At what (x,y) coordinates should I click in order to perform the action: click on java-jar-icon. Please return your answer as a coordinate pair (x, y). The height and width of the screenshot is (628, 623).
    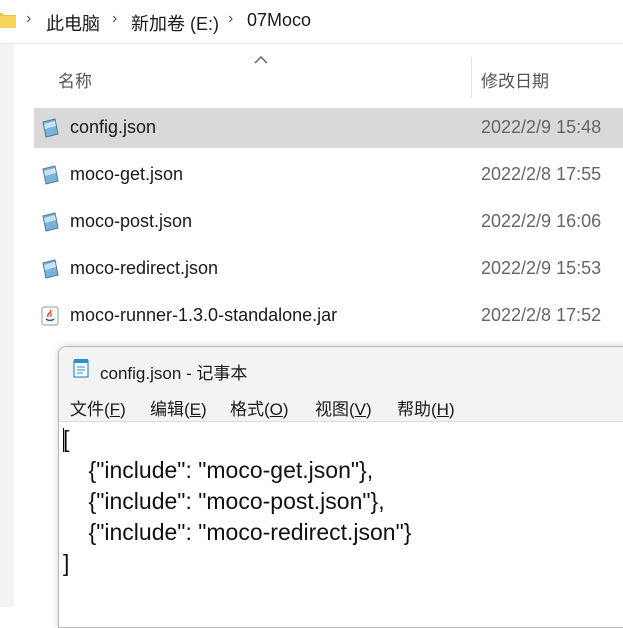
    Looking at the image, I should click on (50, 316).